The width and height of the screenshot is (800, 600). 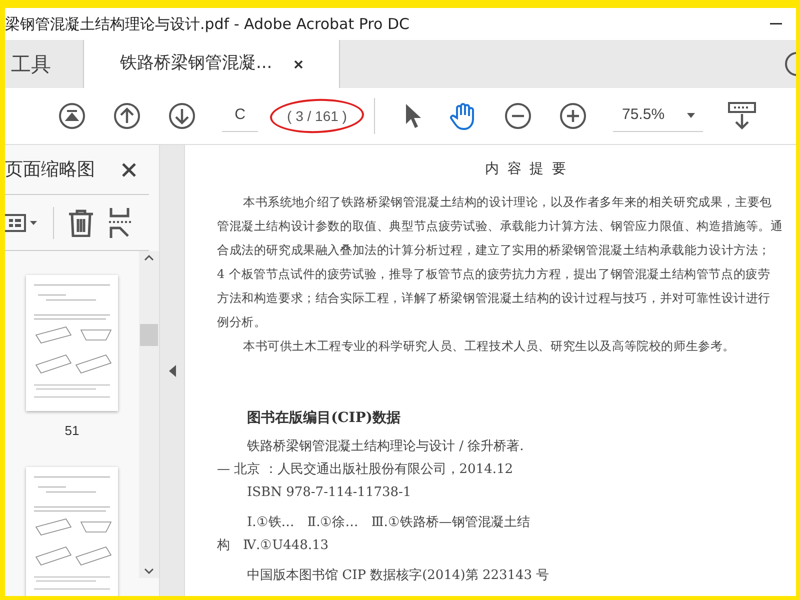 I want to click on zoom-out-icon, so click(x=518, y=116).